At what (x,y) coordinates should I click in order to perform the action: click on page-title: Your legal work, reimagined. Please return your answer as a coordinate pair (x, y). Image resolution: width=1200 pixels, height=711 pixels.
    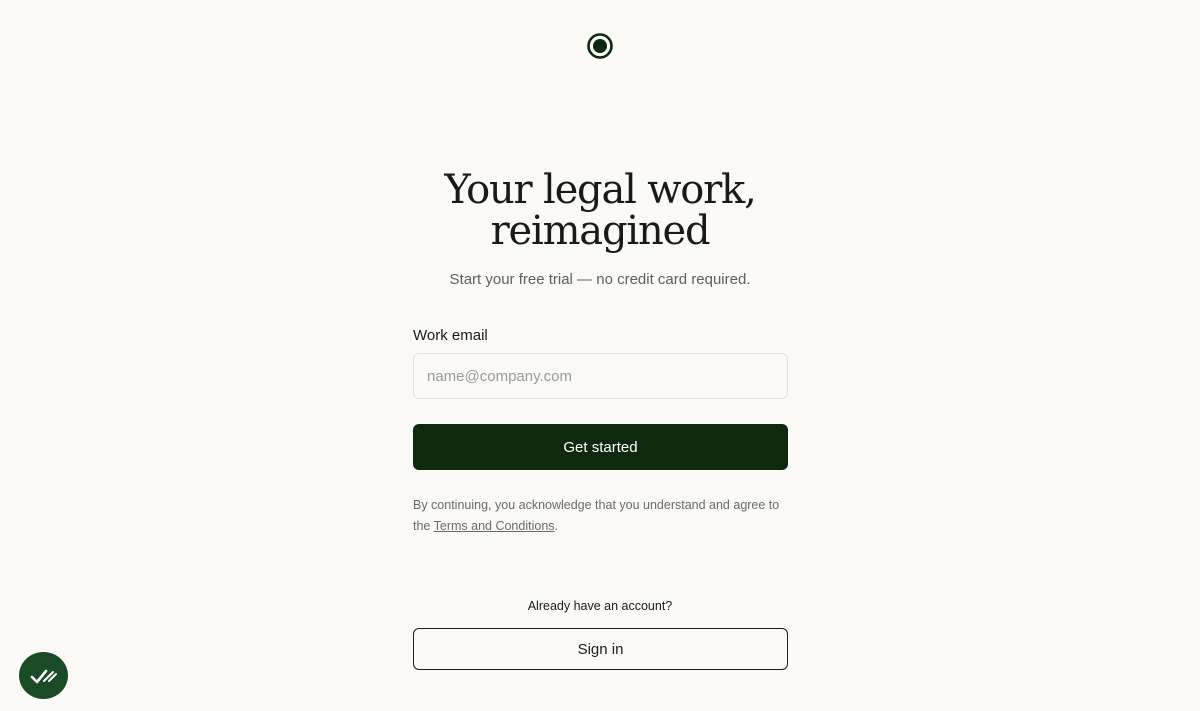
    Looking at the image, I should click on (600, 211).